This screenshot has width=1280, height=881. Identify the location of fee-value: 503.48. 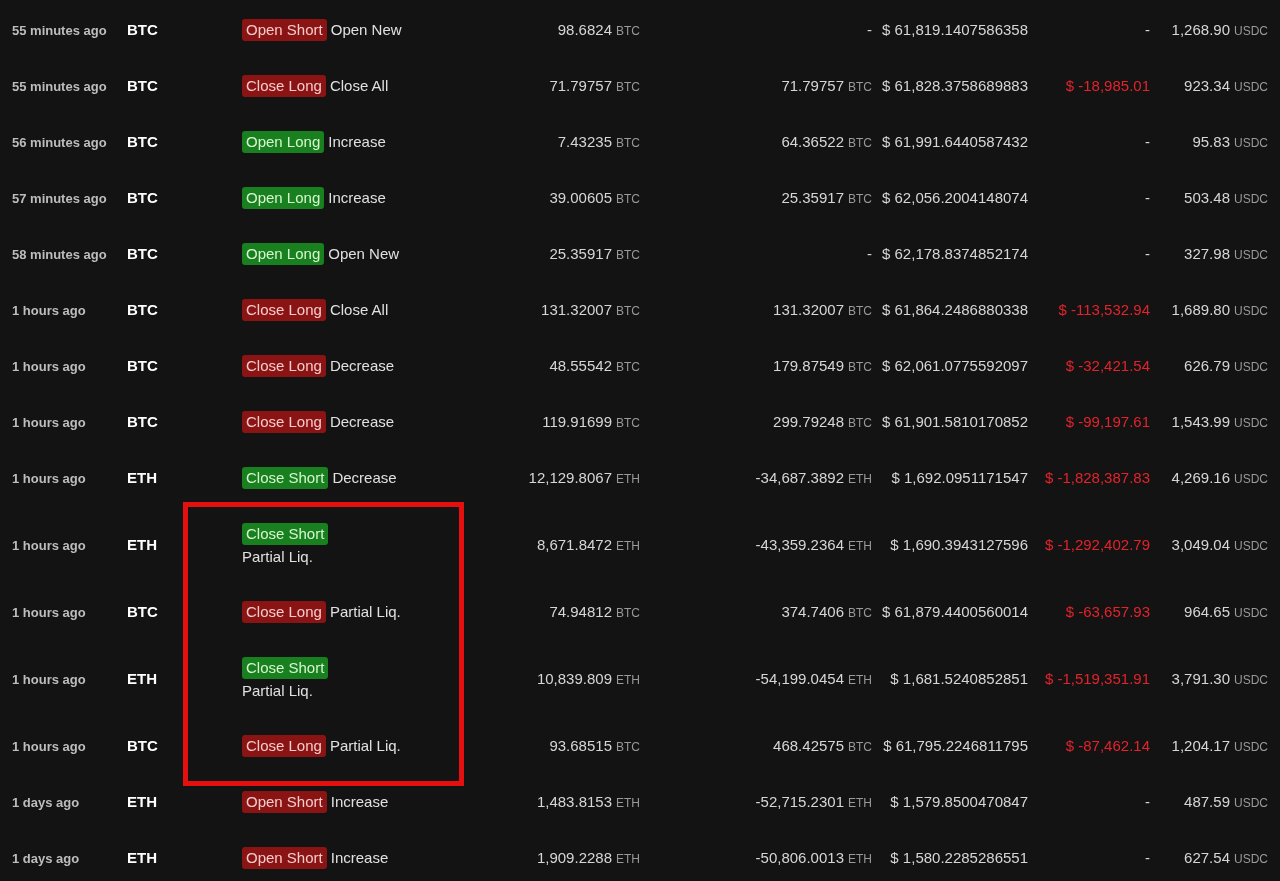
(1207, 197).